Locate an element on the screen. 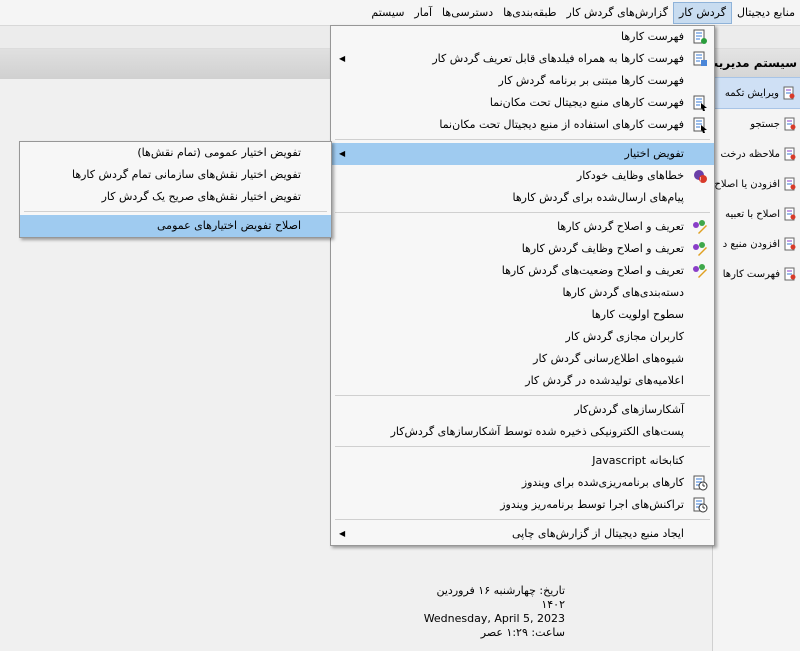  menubar-item-0: منابع دیجیتال is located at coordinates (766, 13).